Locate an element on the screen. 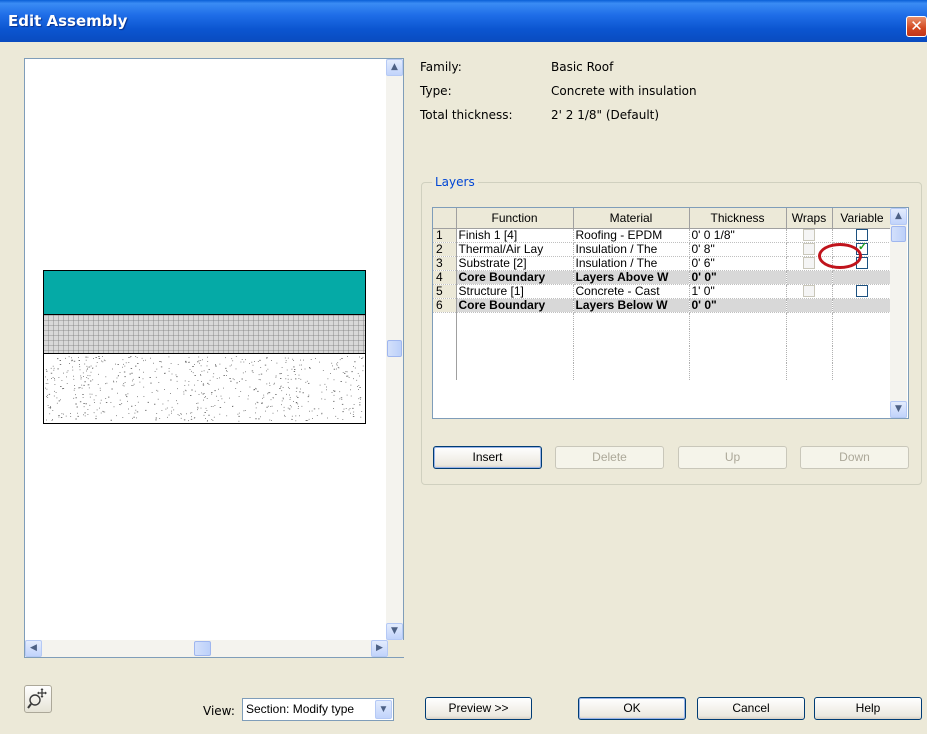 The width and height of the screenshot is (927, 734). function-cell: Thermal/Air Lay is located at coordinates (515, 249).